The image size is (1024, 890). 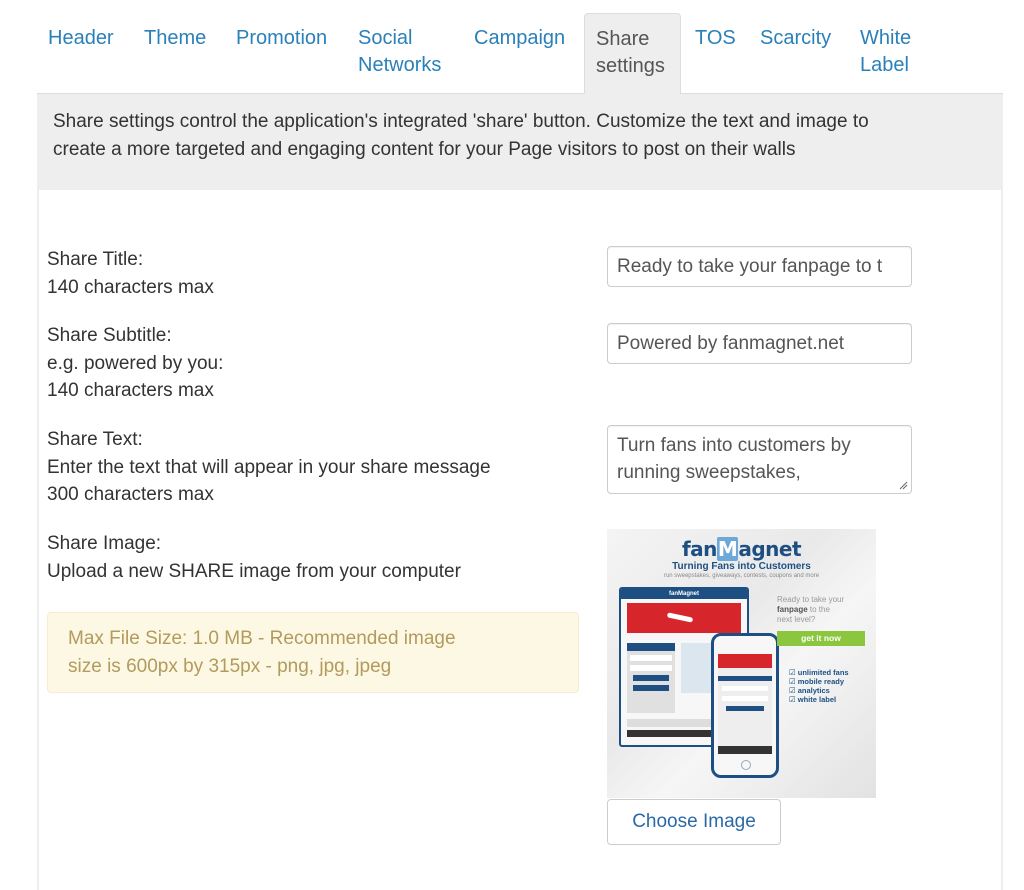 What do you see at coordinates (715, 38) in the screenshot?
I see `tab-label: TOS` at bounding box center [715, 38].